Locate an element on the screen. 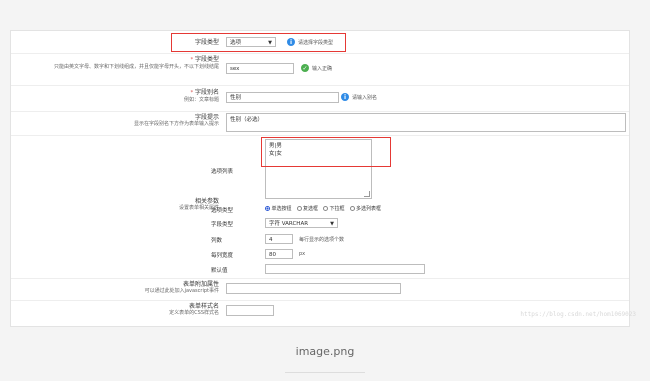 Image resolution: width=650 pixels, height=381 pixels. field-alias-label: * 字段别名 例如：文章标题 is located at coordinates (201, 96).